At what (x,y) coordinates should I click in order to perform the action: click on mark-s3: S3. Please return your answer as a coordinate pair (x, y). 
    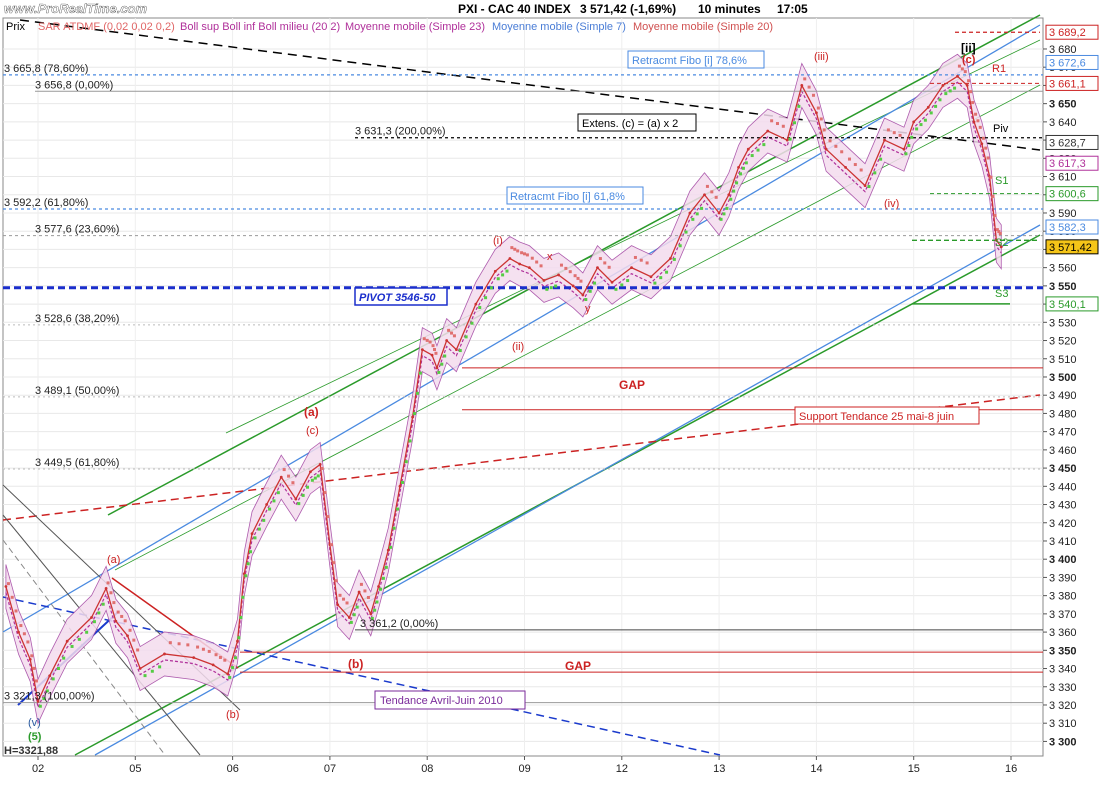
    Looking at the image, I should click on (1001, 294).